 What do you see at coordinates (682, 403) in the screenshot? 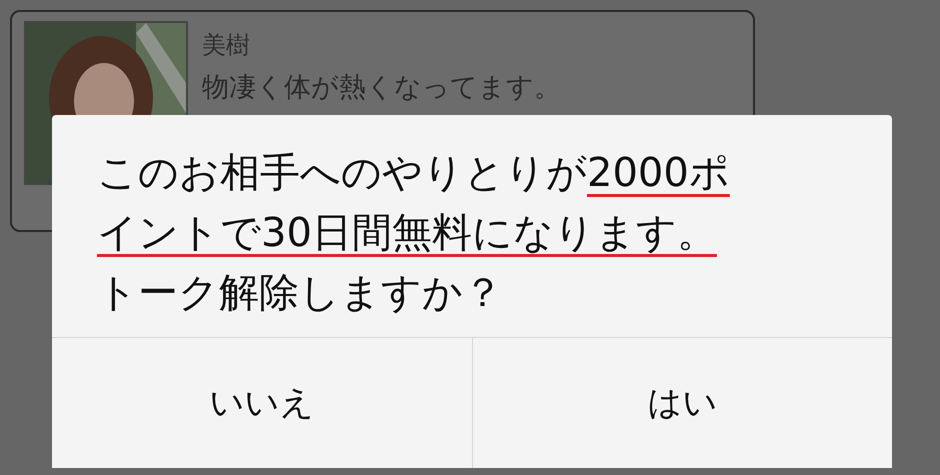
I see `dialog-button: はい` at bounding box center [682, 403].